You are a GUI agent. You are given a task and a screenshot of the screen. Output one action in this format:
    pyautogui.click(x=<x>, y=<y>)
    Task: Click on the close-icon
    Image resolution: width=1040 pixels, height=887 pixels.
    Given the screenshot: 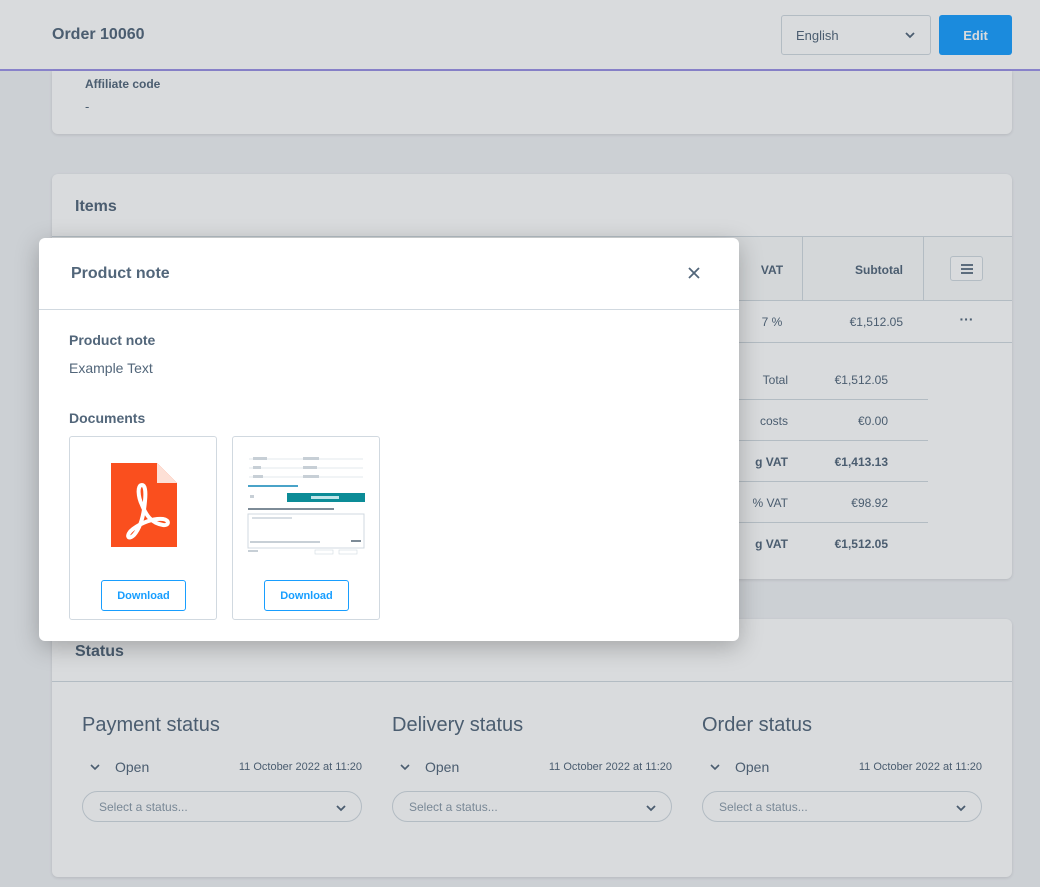 What is the action you would take?
    pyautogui.click(x=694, y=273)
    